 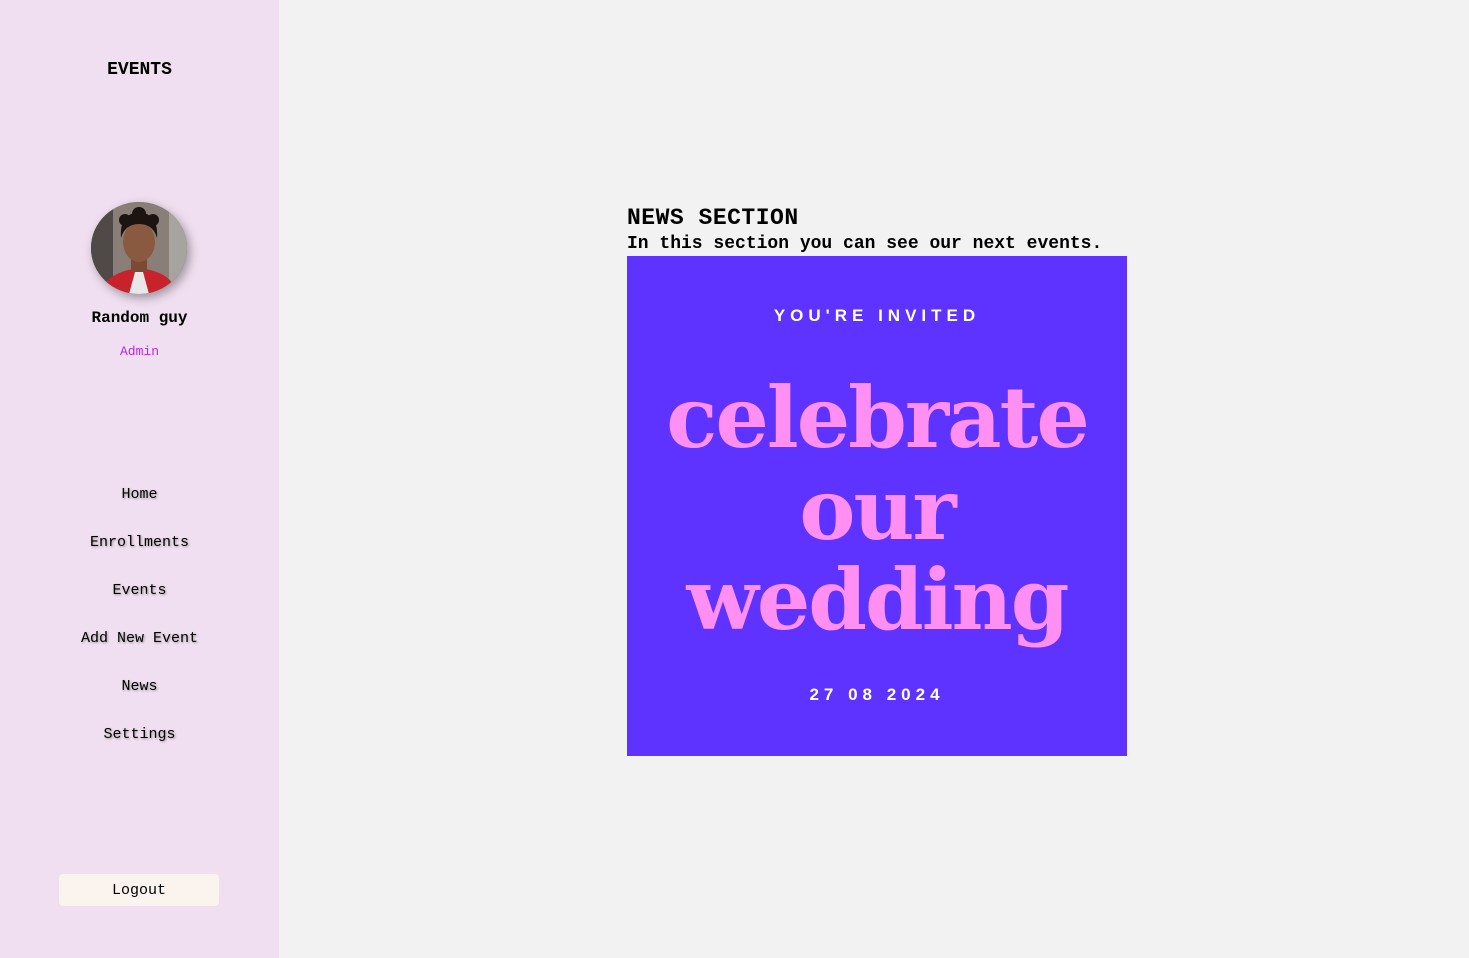 I want to click on news-card-date: 27 08 2024, so click(x=877, y=694).